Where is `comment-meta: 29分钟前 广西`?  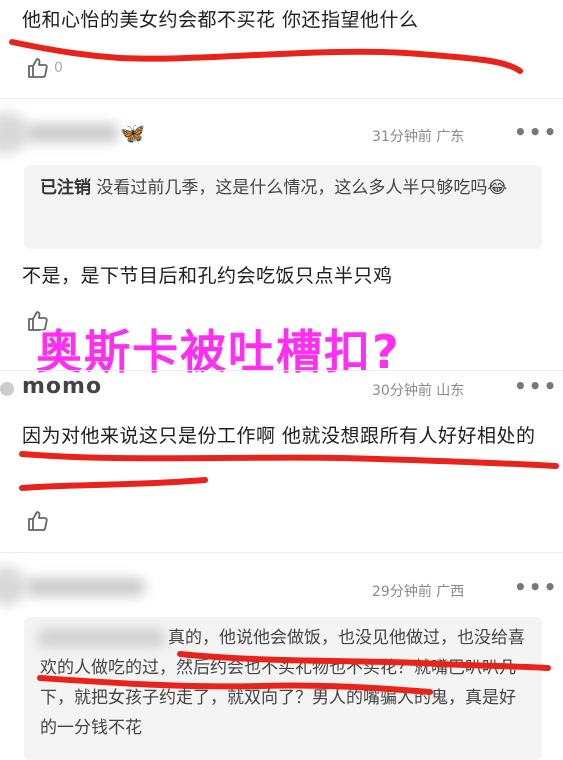 comment-meta: 29分钟前 广西 is located at coordinates (418, 591).